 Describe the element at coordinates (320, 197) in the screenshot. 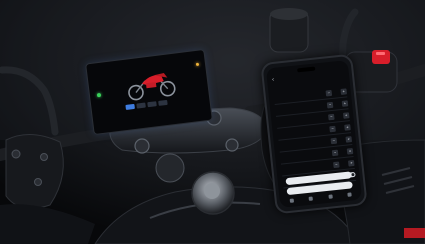

I see `app-tab-bar` at that location.